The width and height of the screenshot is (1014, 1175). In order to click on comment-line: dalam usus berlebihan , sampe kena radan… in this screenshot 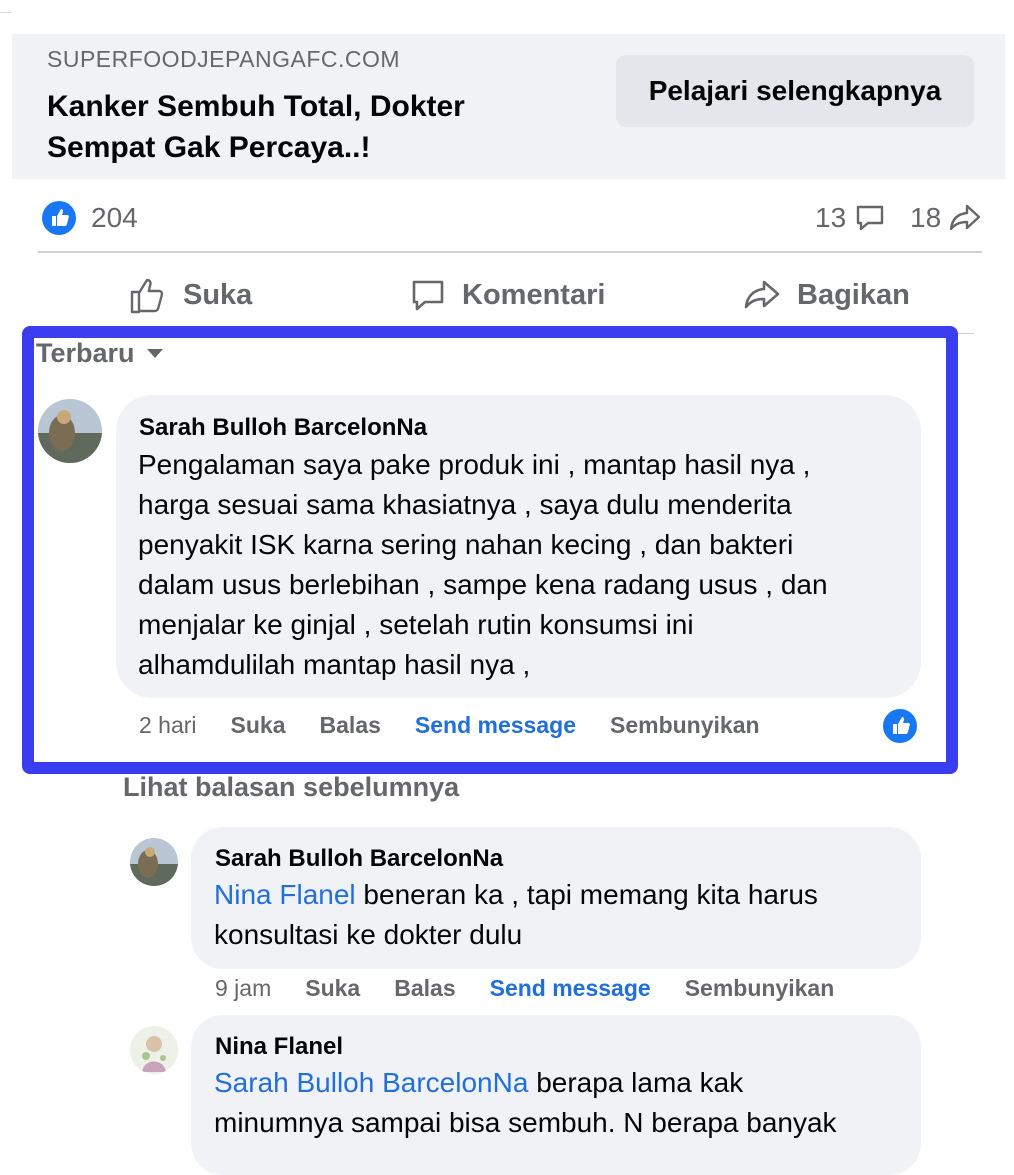, I will do `click(483, 584)`.